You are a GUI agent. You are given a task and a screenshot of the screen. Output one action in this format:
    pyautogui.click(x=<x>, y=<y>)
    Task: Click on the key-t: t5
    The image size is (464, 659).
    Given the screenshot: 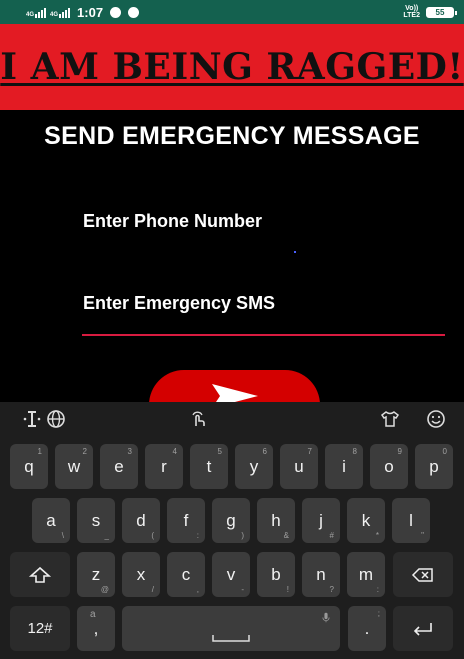 What is the action you would take?
    pyautogui.click(x=209, y=466)
    